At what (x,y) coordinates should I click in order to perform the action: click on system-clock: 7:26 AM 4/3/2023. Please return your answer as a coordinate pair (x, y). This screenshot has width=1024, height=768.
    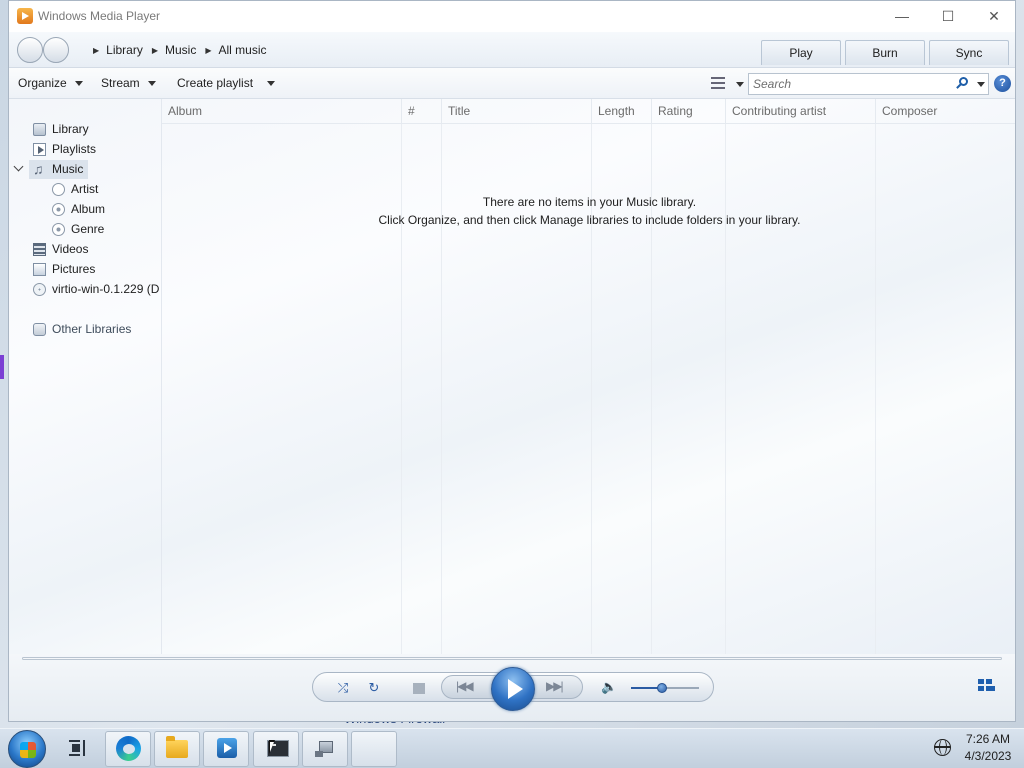
    Looking at the image, I should click on (988, 748).